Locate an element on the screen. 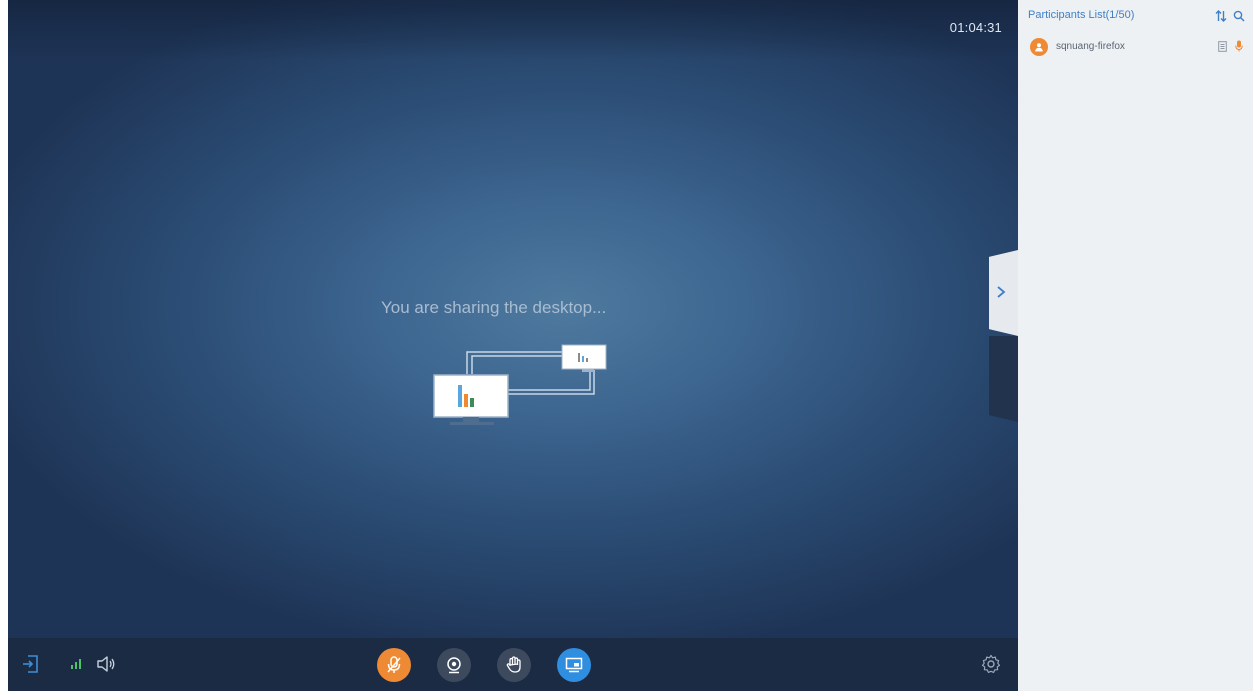 The width and height of the screenshot is (1253, 691). settings-icon is located at coordinates (991, 663).